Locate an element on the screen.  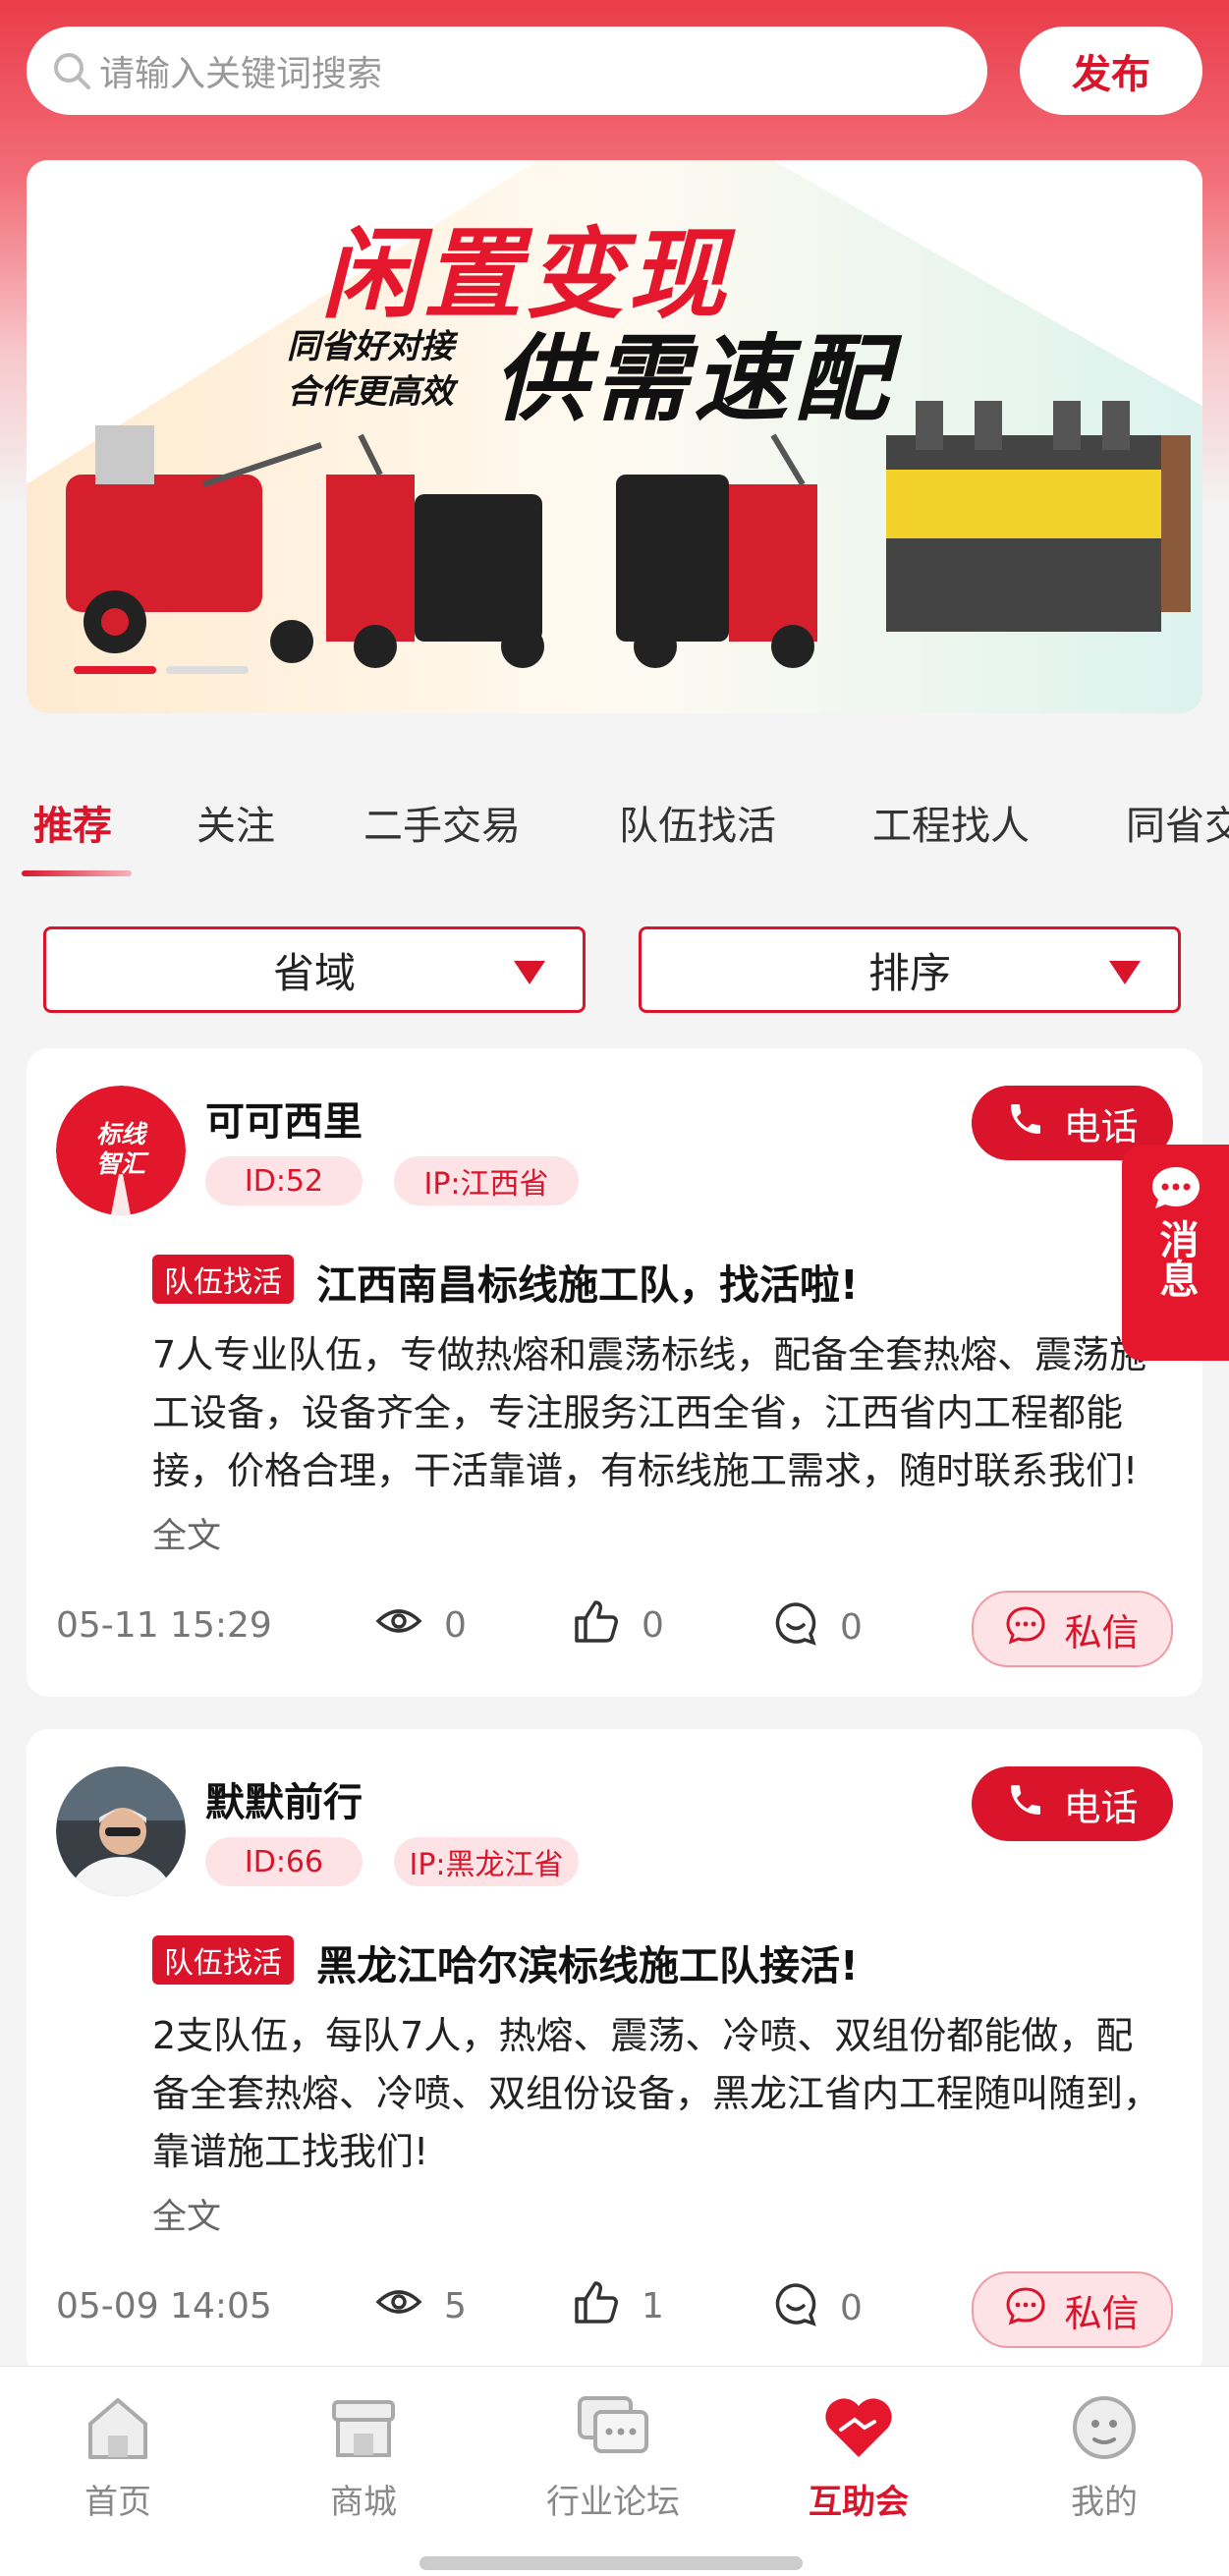
floating-message-button: 消息 is located at coordinates (1176, 1253).